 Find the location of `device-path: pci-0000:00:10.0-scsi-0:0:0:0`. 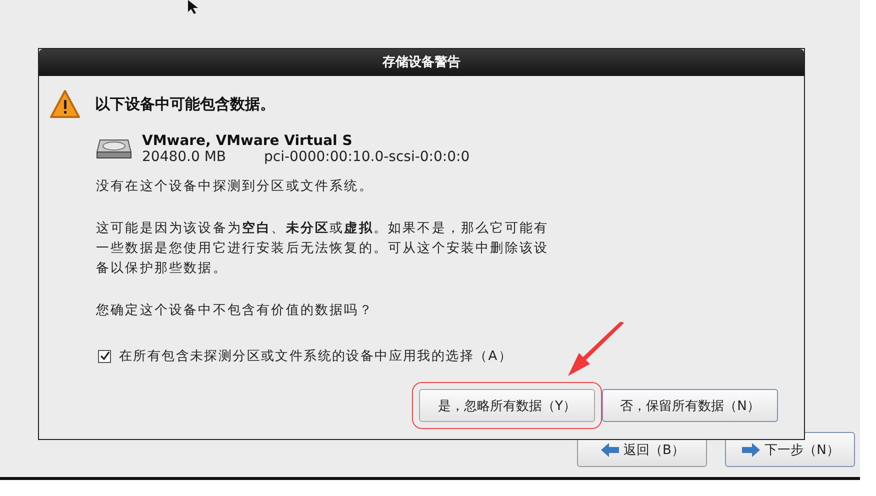

device-path: pci-0000:00:10.0-scsi-0:0:0:0 is located at coordinates (367, 157).